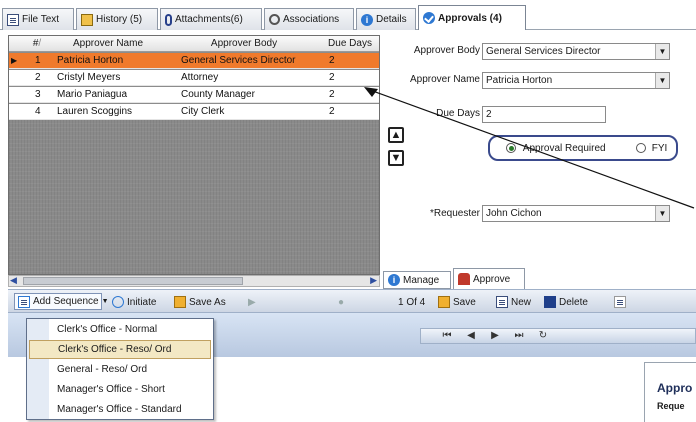 The width and height of the screenshot is (696, 422). Describe the element at coordinates (513, 302) in the screenshot. I see `new-button: New` at that location.